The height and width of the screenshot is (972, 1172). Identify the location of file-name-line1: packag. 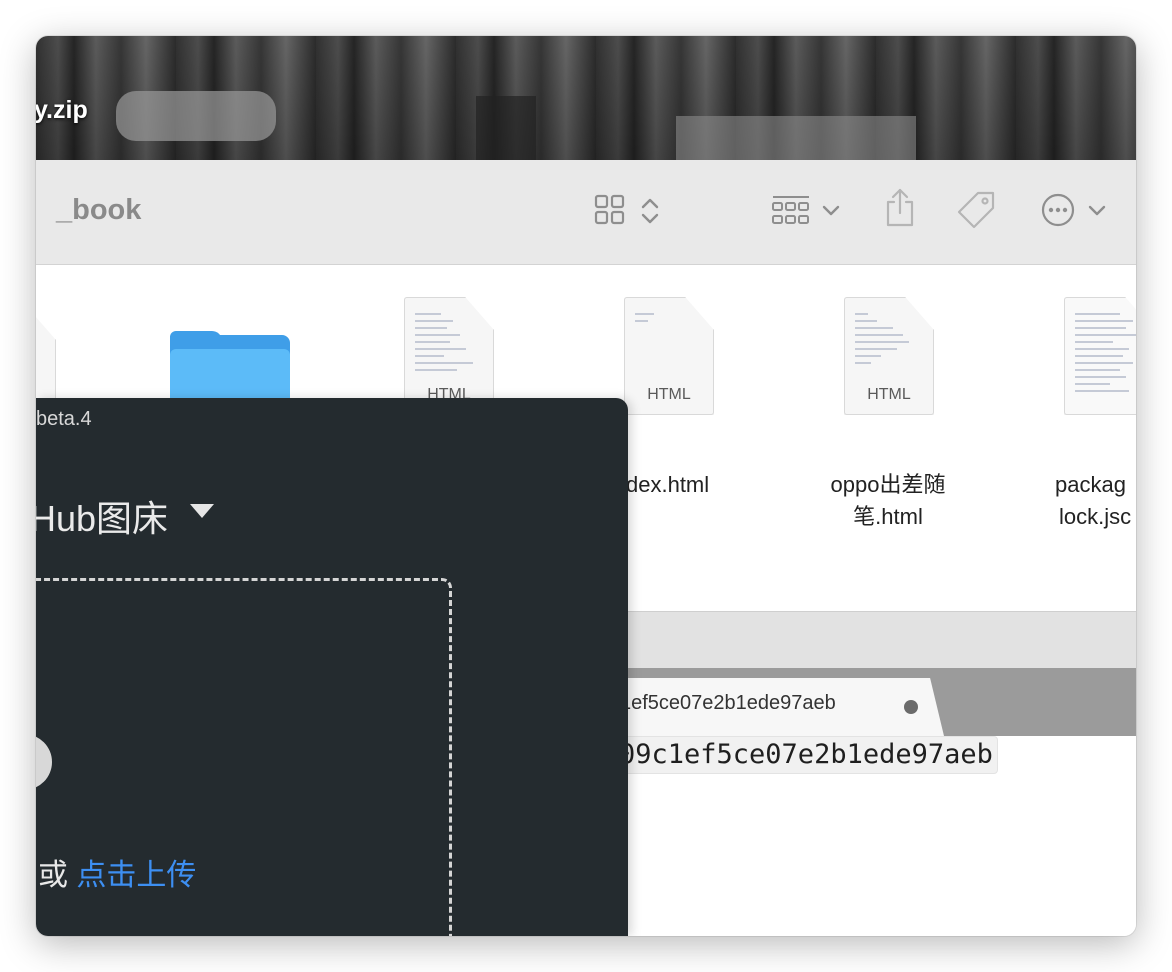
(1095, 485).